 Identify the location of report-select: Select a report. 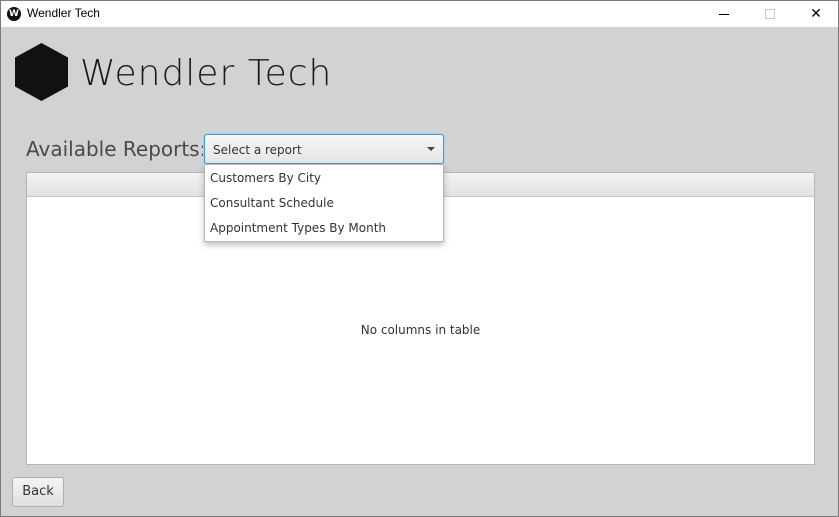
(324, 149).